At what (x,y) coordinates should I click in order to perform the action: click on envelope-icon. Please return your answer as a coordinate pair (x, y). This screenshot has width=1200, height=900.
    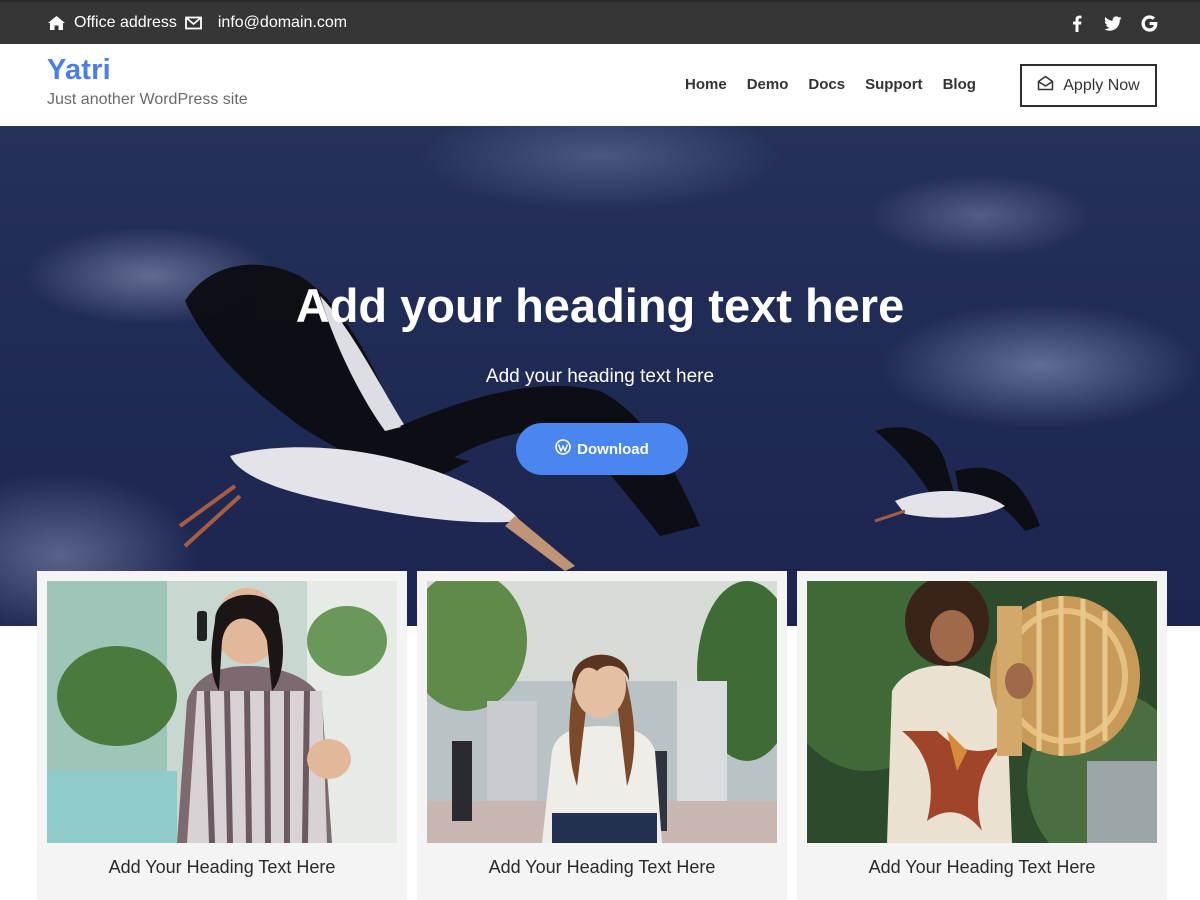
    Looking at the image, I should click on (193, 23).